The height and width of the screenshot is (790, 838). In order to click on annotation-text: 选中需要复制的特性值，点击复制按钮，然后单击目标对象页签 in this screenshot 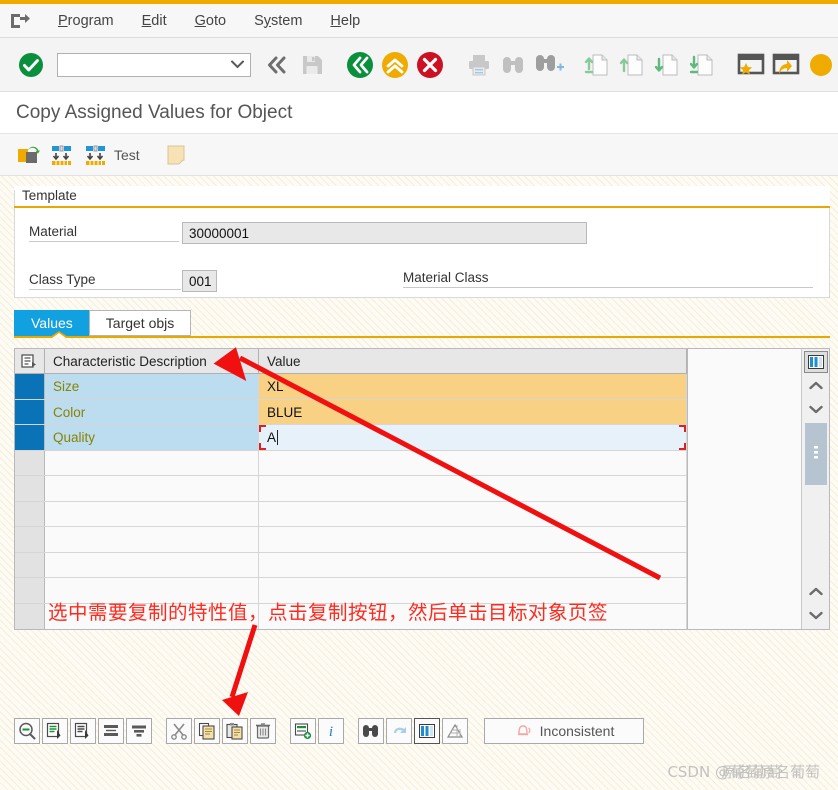, I will do `click(328, 612)`.